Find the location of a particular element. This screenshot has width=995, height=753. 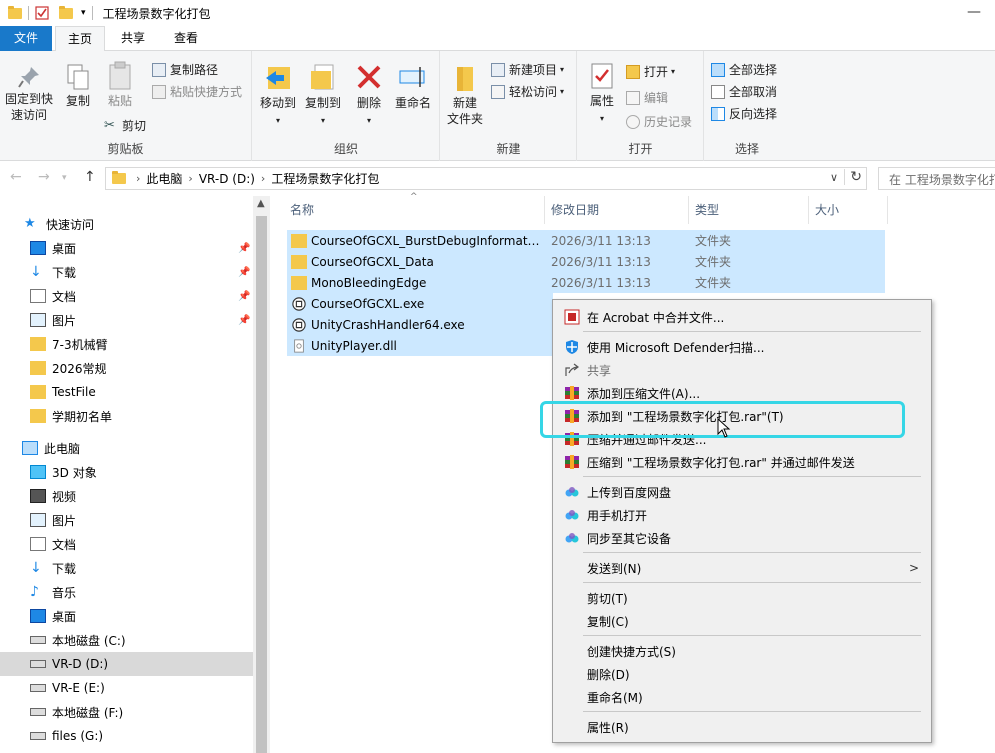

nav-item-folder: TestFile is located at coordinates (126, 392).